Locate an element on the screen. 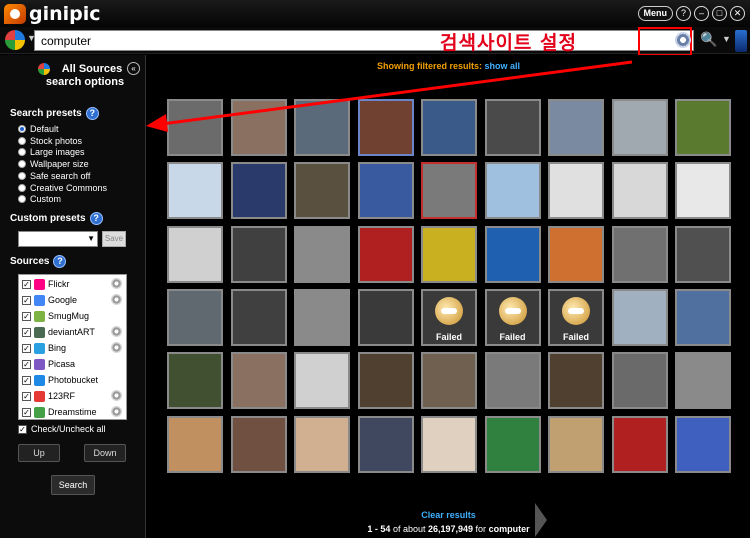 The image size is (750, 538). source-item: ✓ Bing is located at coordinates (73, 348).